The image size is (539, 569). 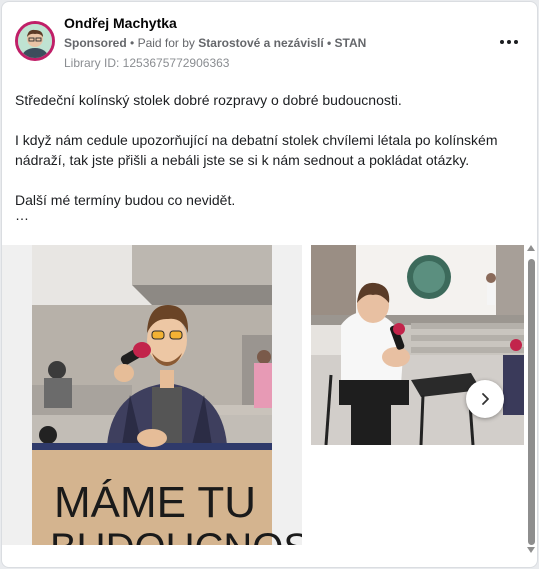 What do you see at coordinates (95, 43) in the screenshot?
I see `sponsored-label: Sponsored` at bounding box center [95, 43].